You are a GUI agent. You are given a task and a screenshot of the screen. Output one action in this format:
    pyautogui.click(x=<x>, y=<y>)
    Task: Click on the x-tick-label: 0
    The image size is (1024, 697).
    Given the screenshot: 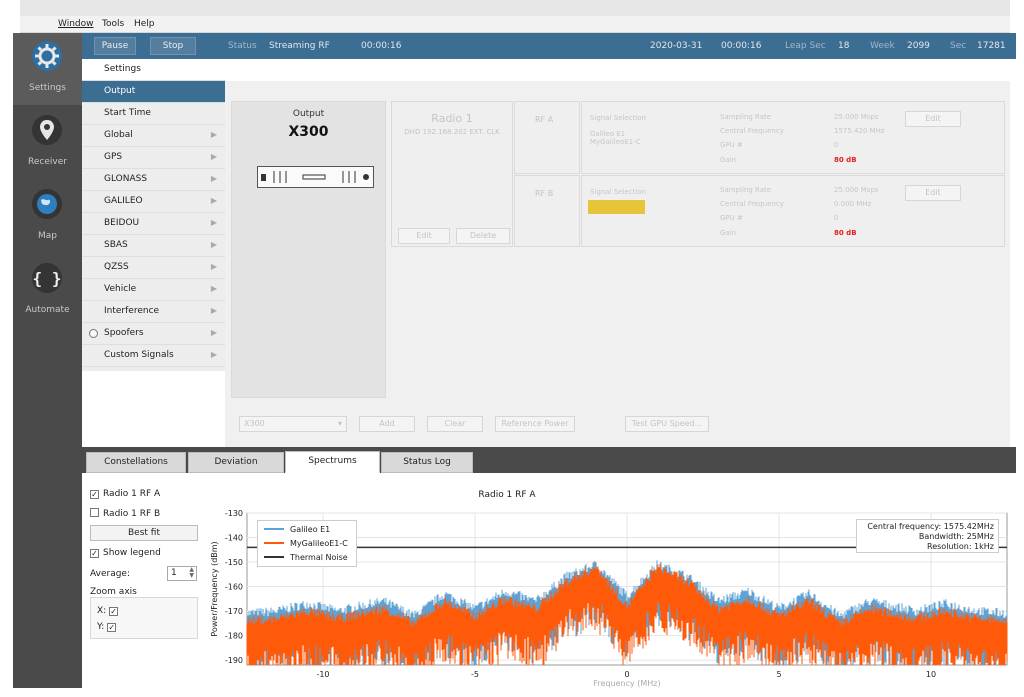 What is the action you would take?
    pyautogui.click(x=626, y=674)
    